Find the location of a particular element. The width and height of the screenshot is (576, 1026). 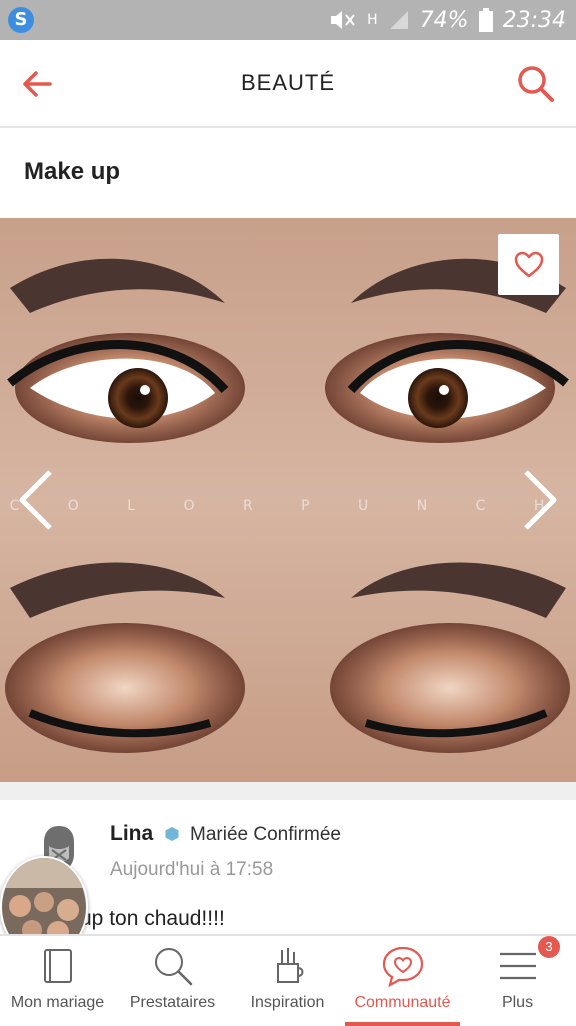

page-title: BEAUTÉ is located at coordinates (288, 82).